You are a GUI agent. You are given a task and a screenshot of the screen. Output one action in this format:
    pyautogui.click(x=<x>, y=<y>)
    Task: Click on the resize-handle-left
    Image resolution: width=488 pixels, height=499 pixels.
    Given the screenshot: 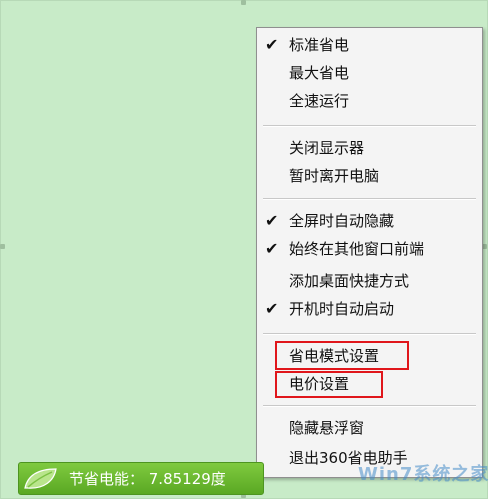 What is the action you would take?
    pyautogui.click(x=2, y=246)
    